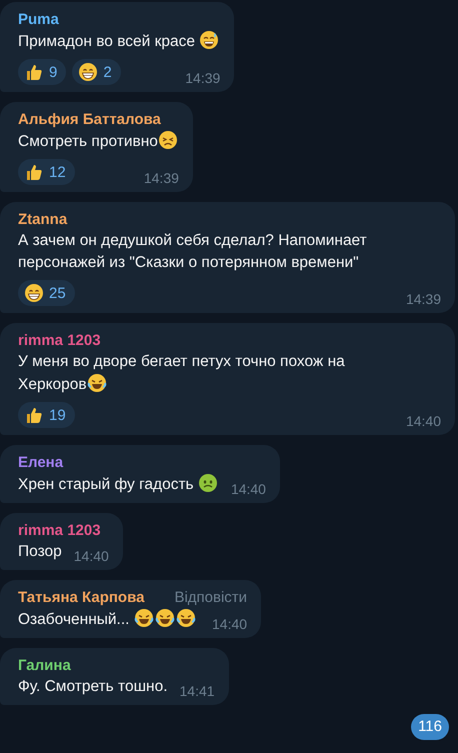 The height and width of the screenshot is (753, 458). Describe the element at coordinates (46, 293) in the screenshot. I see `reaction-button: 25` at that location.